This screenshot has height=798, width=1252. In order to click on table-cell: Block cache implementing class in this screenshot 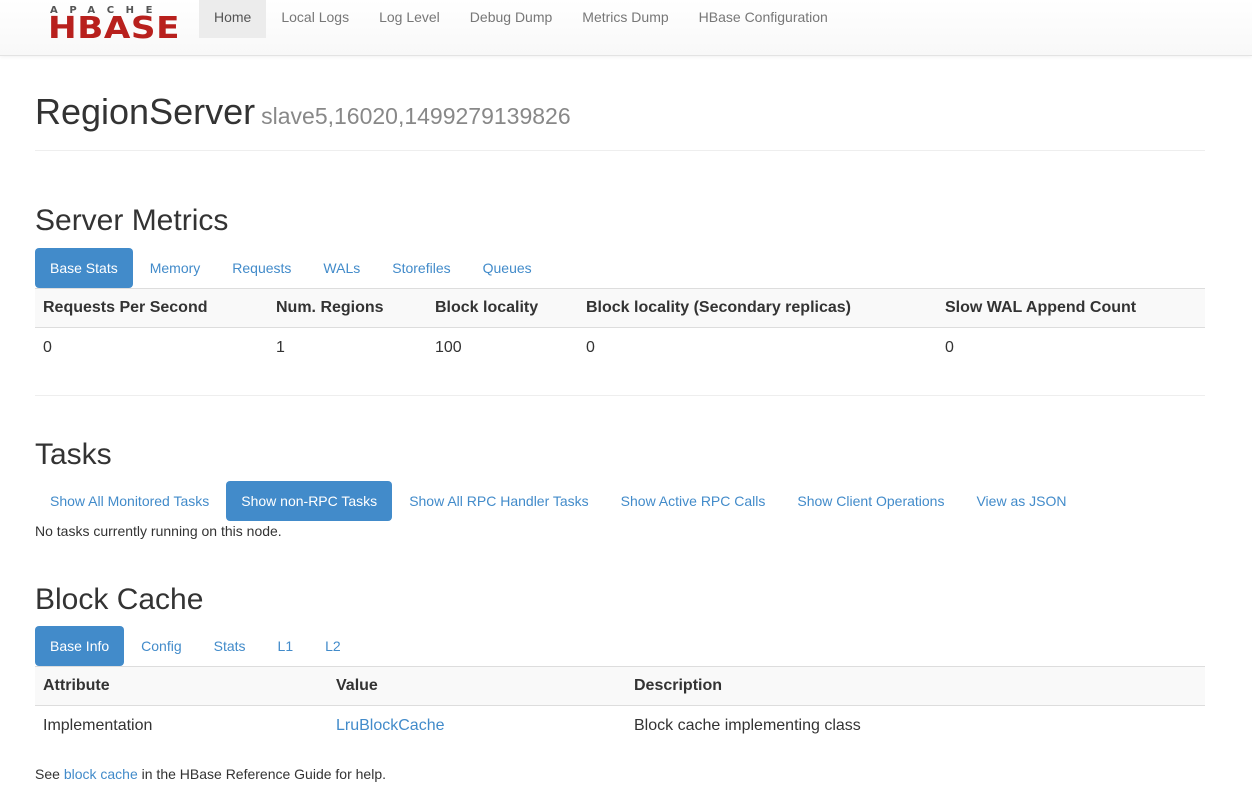, I will do `click(747, 725)`.